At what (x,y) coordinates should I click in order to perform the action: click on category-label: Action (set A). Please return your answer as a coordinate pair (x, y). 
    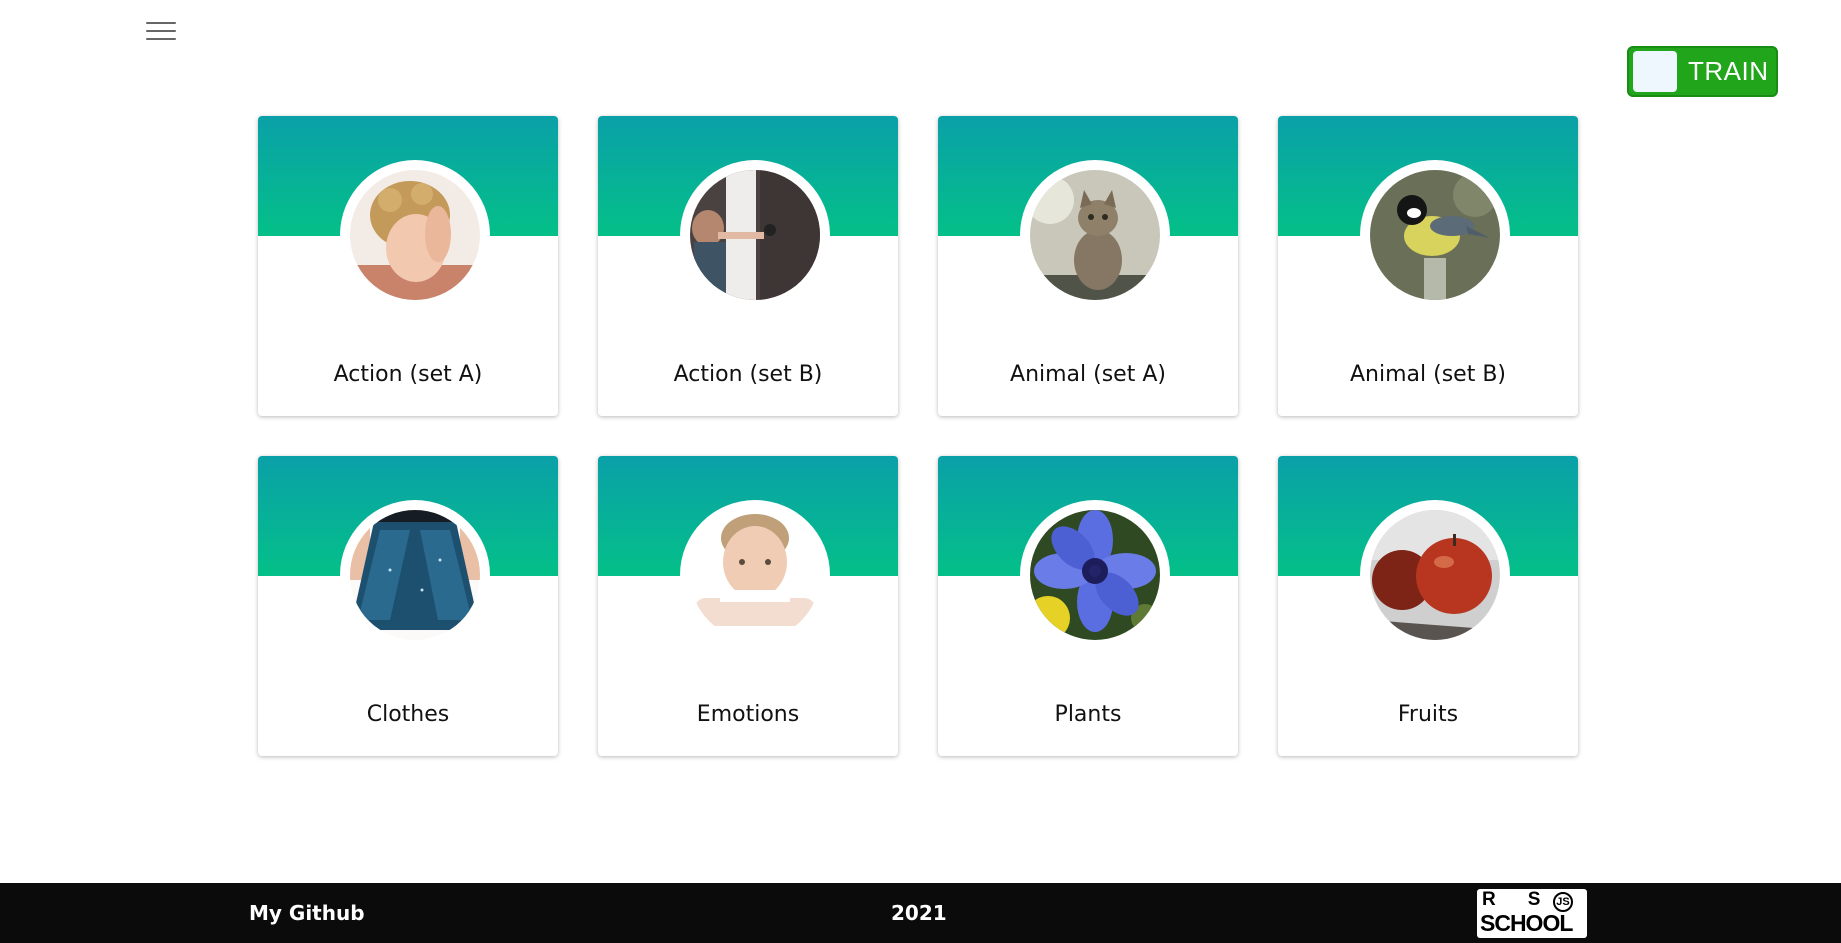
    Looking at the image, I should click on (408, 374).